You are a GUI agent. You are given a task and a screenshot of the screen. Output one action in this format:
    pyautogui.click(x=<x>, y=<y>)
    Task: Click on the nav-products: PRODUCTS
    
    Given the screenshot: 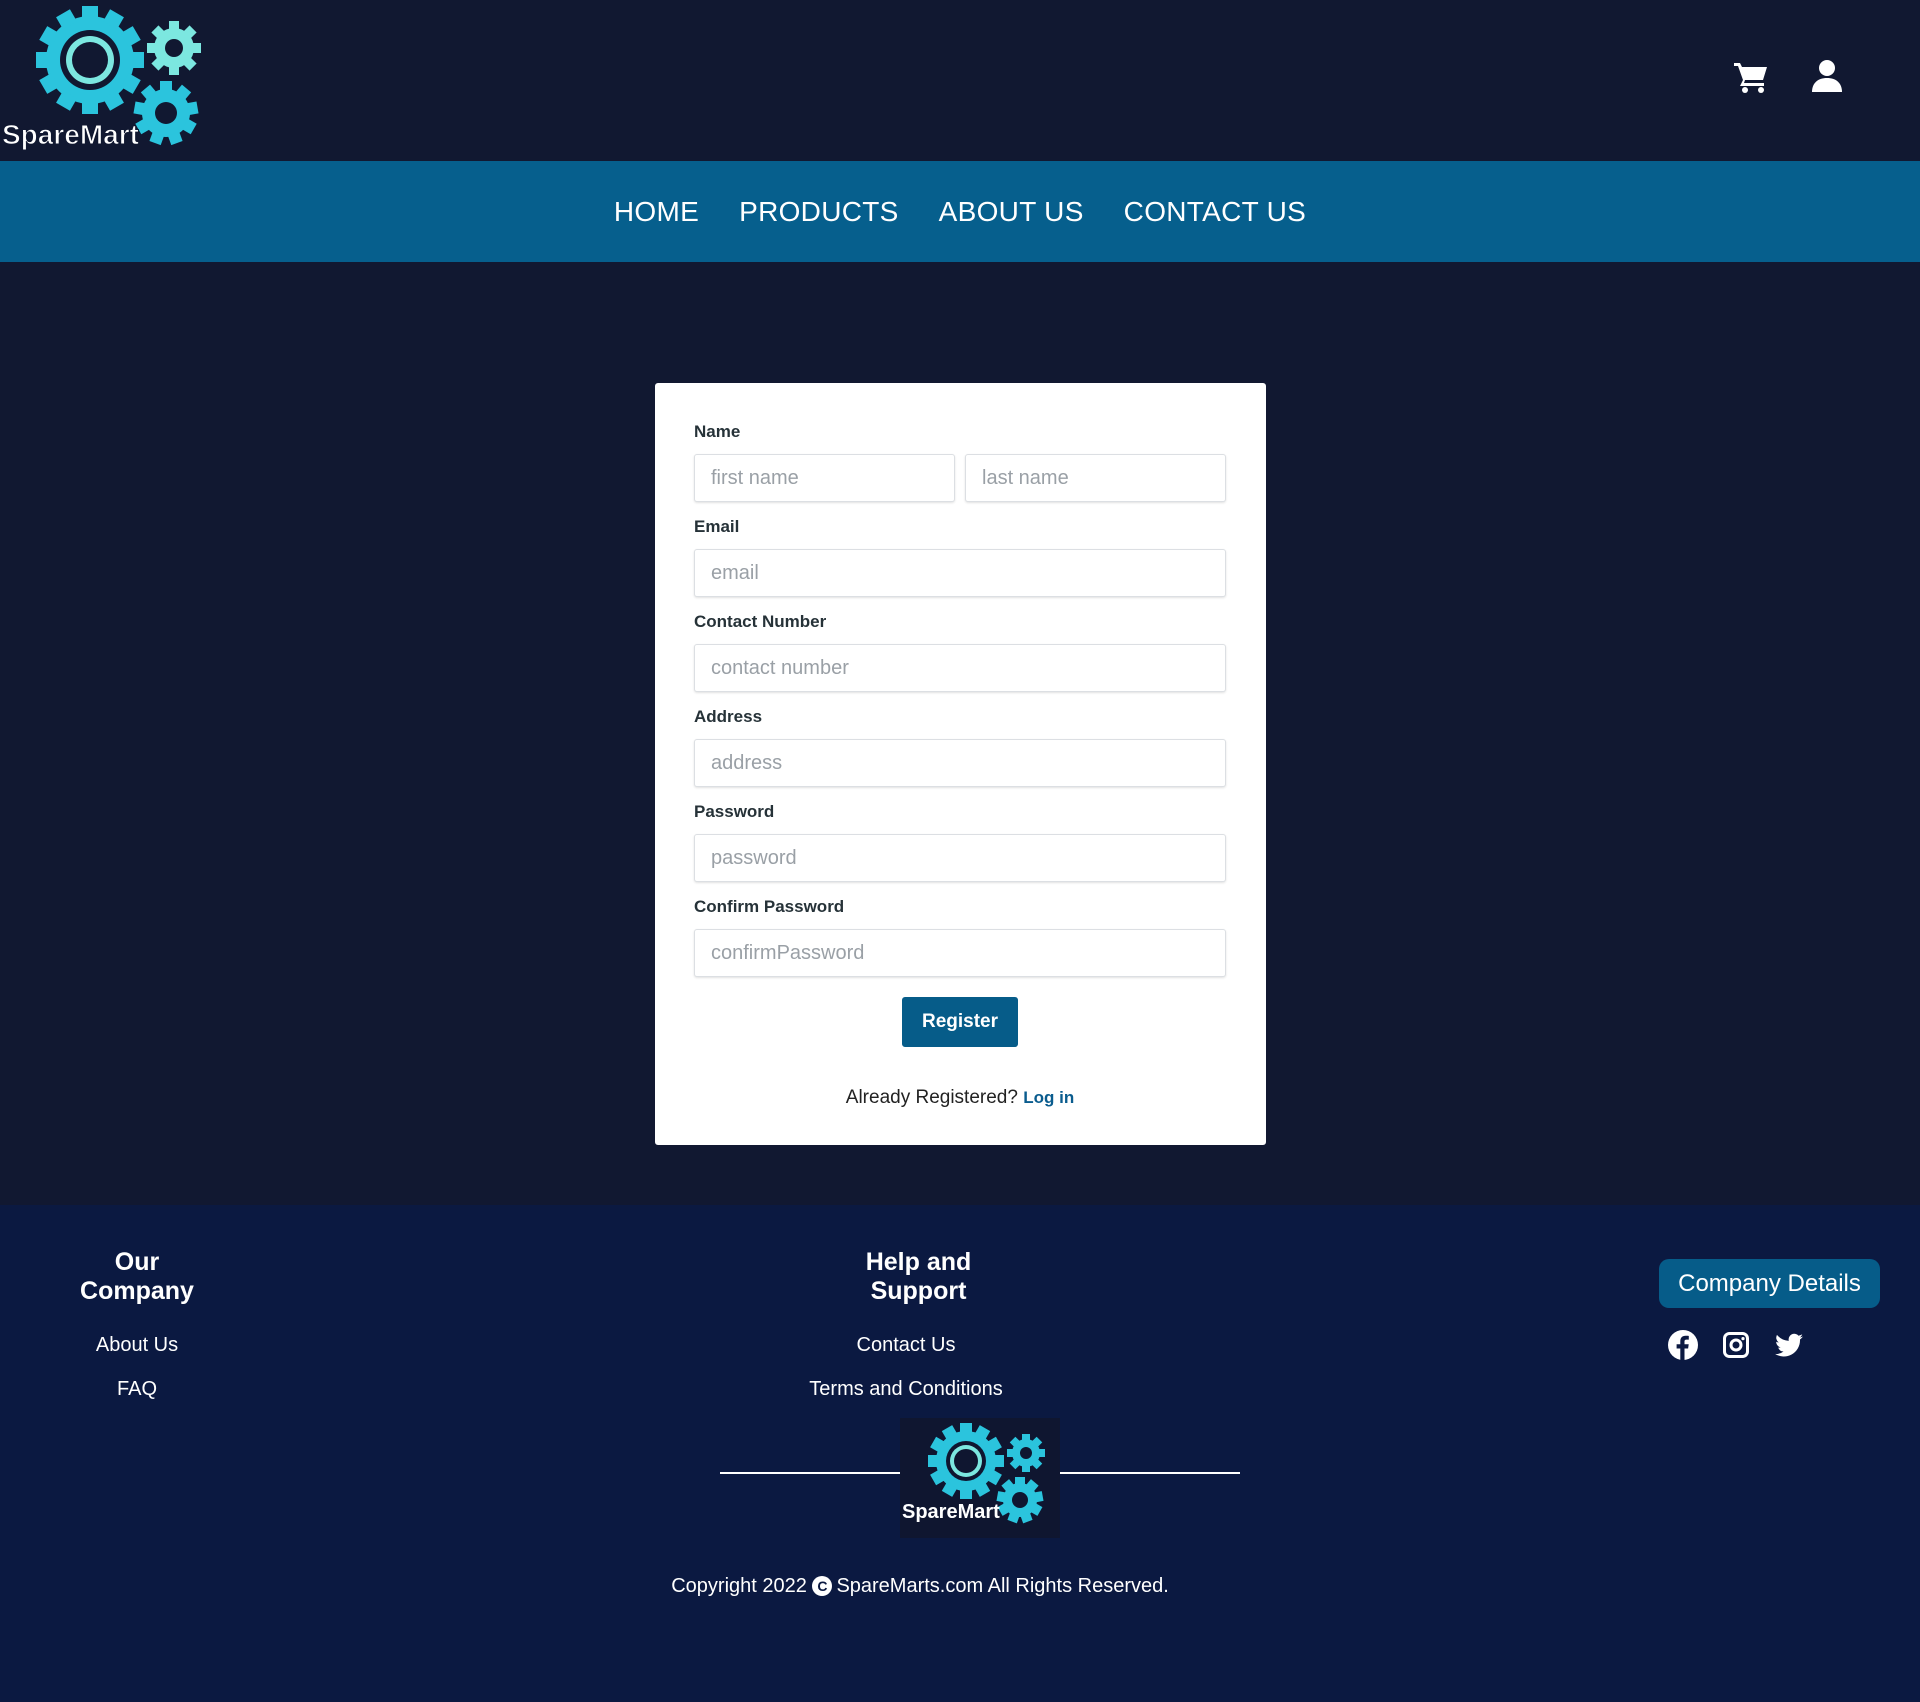 What is the action you would take?
    pyautogui.click(x=819, y=212)
    